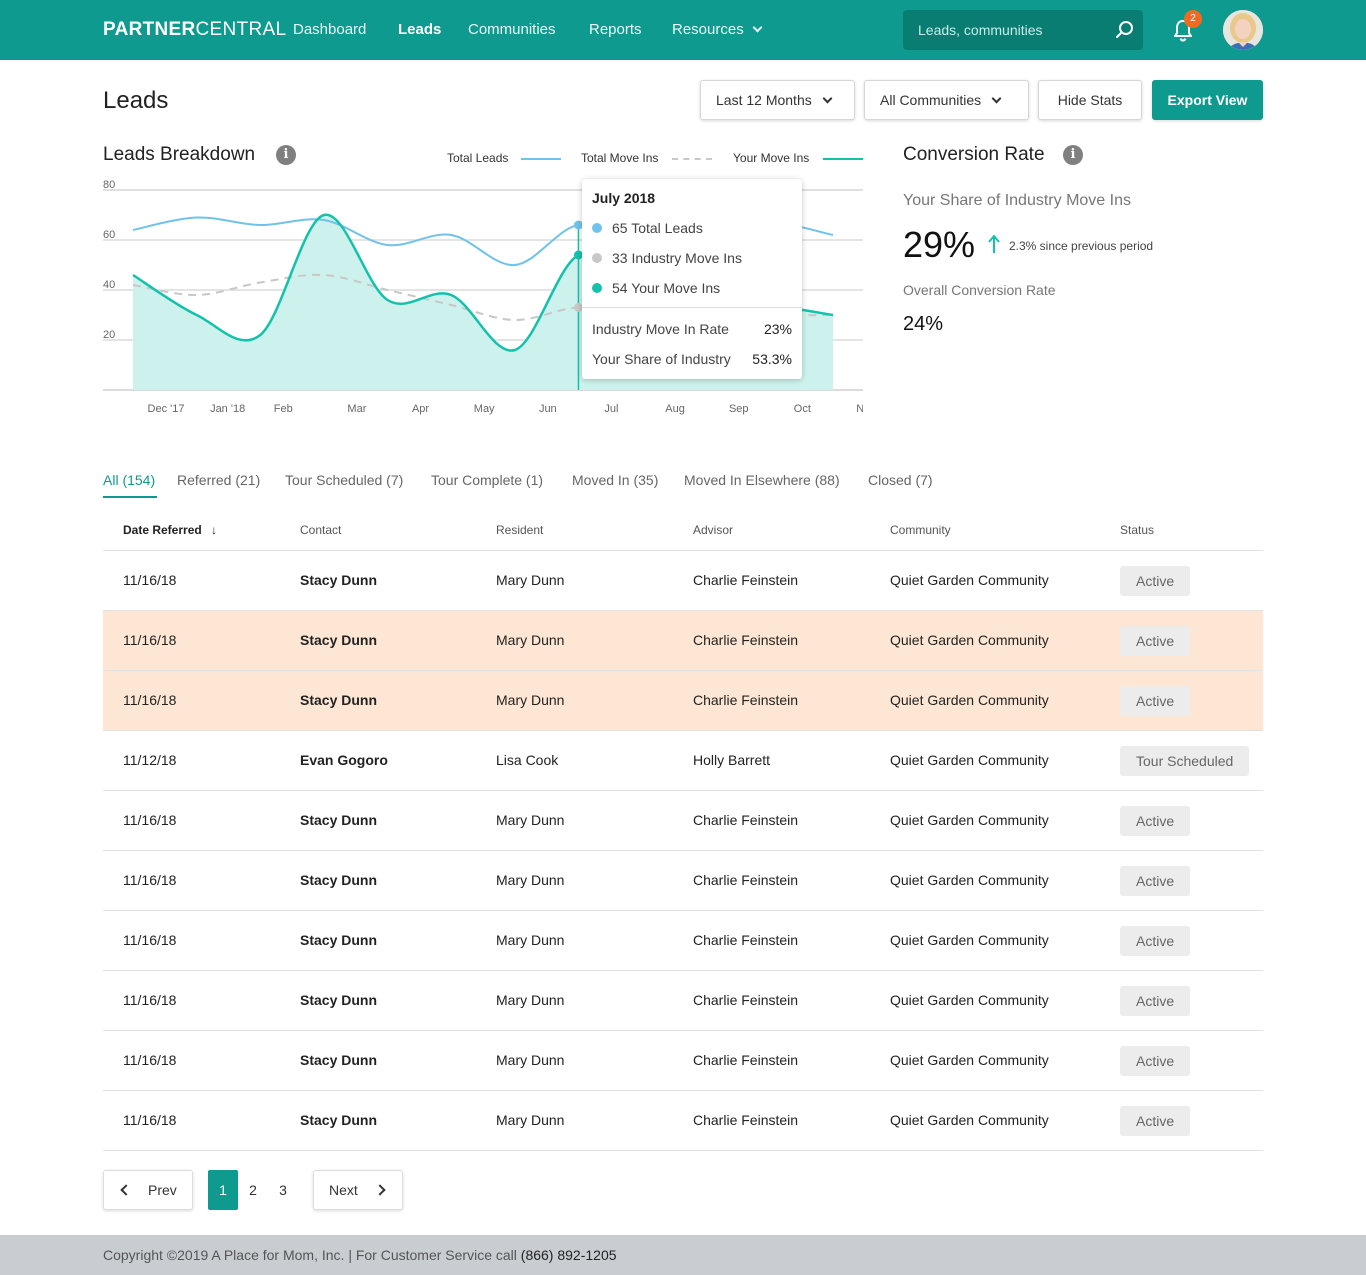 The image size is (1366, 1275). What do you see at coordinates (615, 29) in the screenshot?
I see `nav-reports: Reports` at bounding box center [615, 29].